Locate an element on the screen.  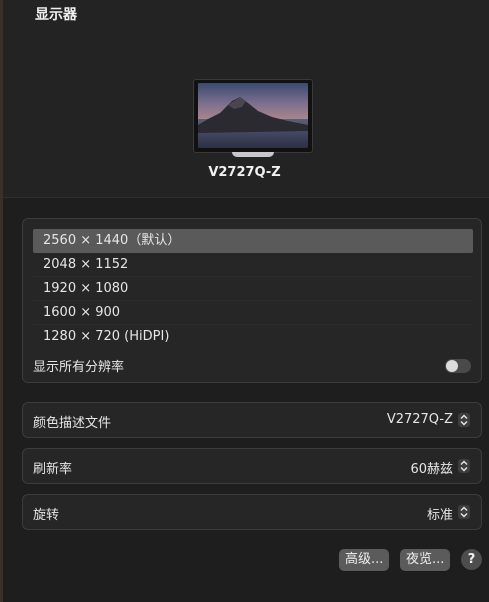
resolution-option: 1280 × 720 (HiDPI) is located at coordinates (253, 337).